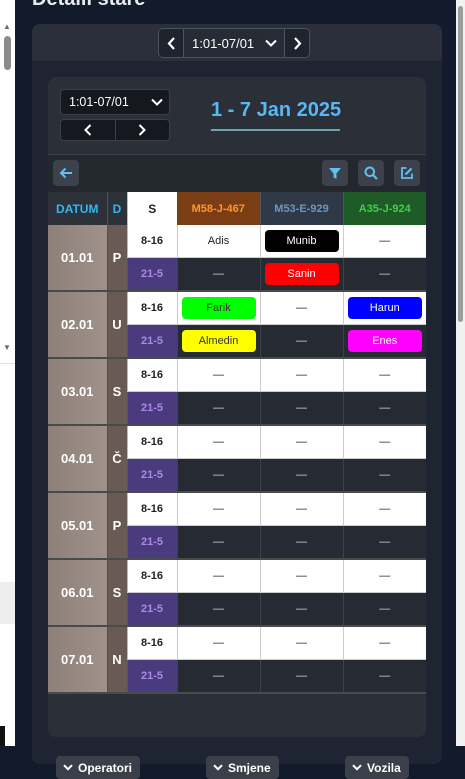 This screenshot has width=465, height=779. What do you see at coordinates (377, 767) in the screenshot?
I see `vehicles-toggle-button: Vozila` at bounding box center [377, 767].